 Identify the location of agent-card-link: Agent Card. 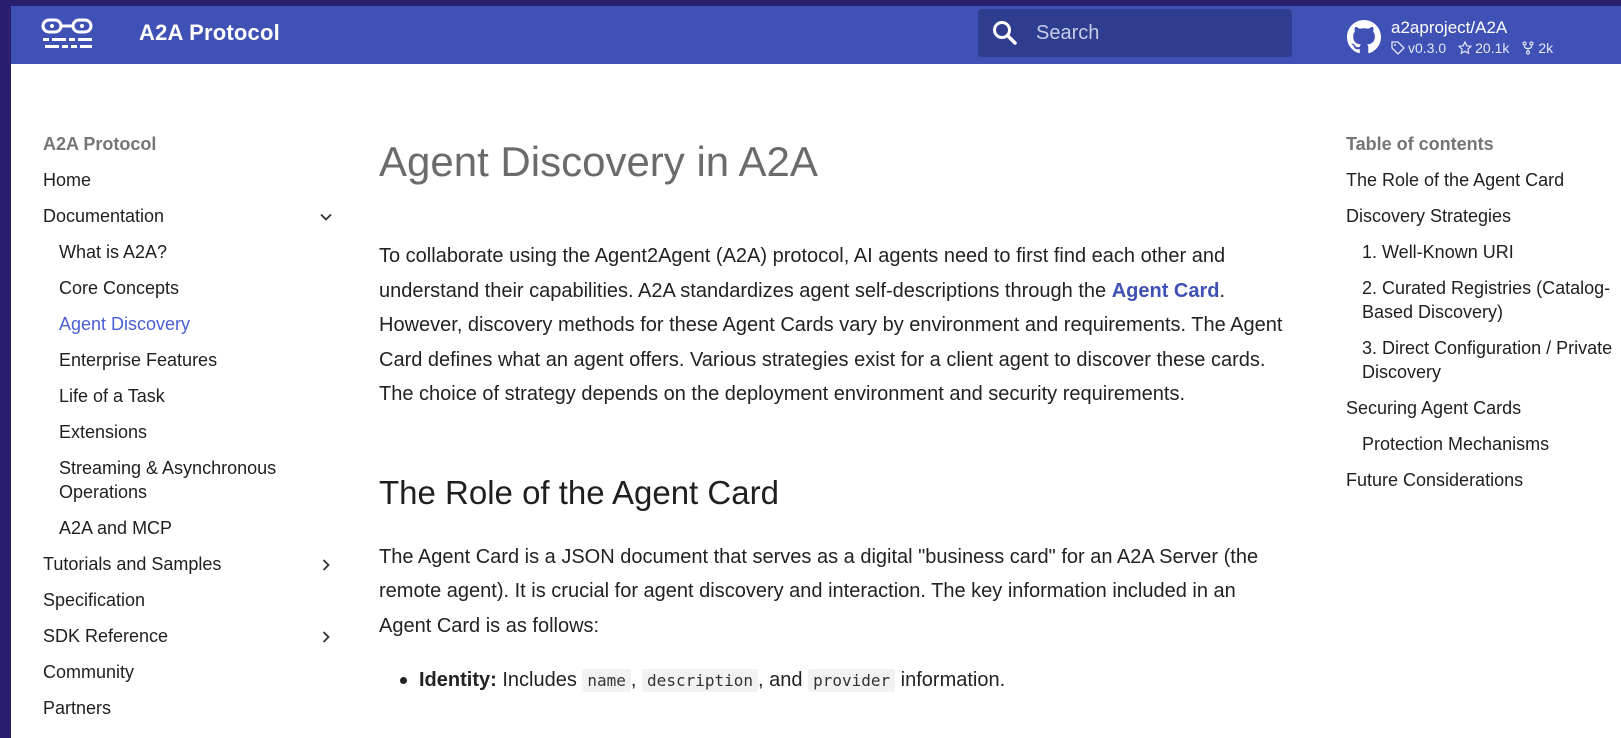
(1166, 291).